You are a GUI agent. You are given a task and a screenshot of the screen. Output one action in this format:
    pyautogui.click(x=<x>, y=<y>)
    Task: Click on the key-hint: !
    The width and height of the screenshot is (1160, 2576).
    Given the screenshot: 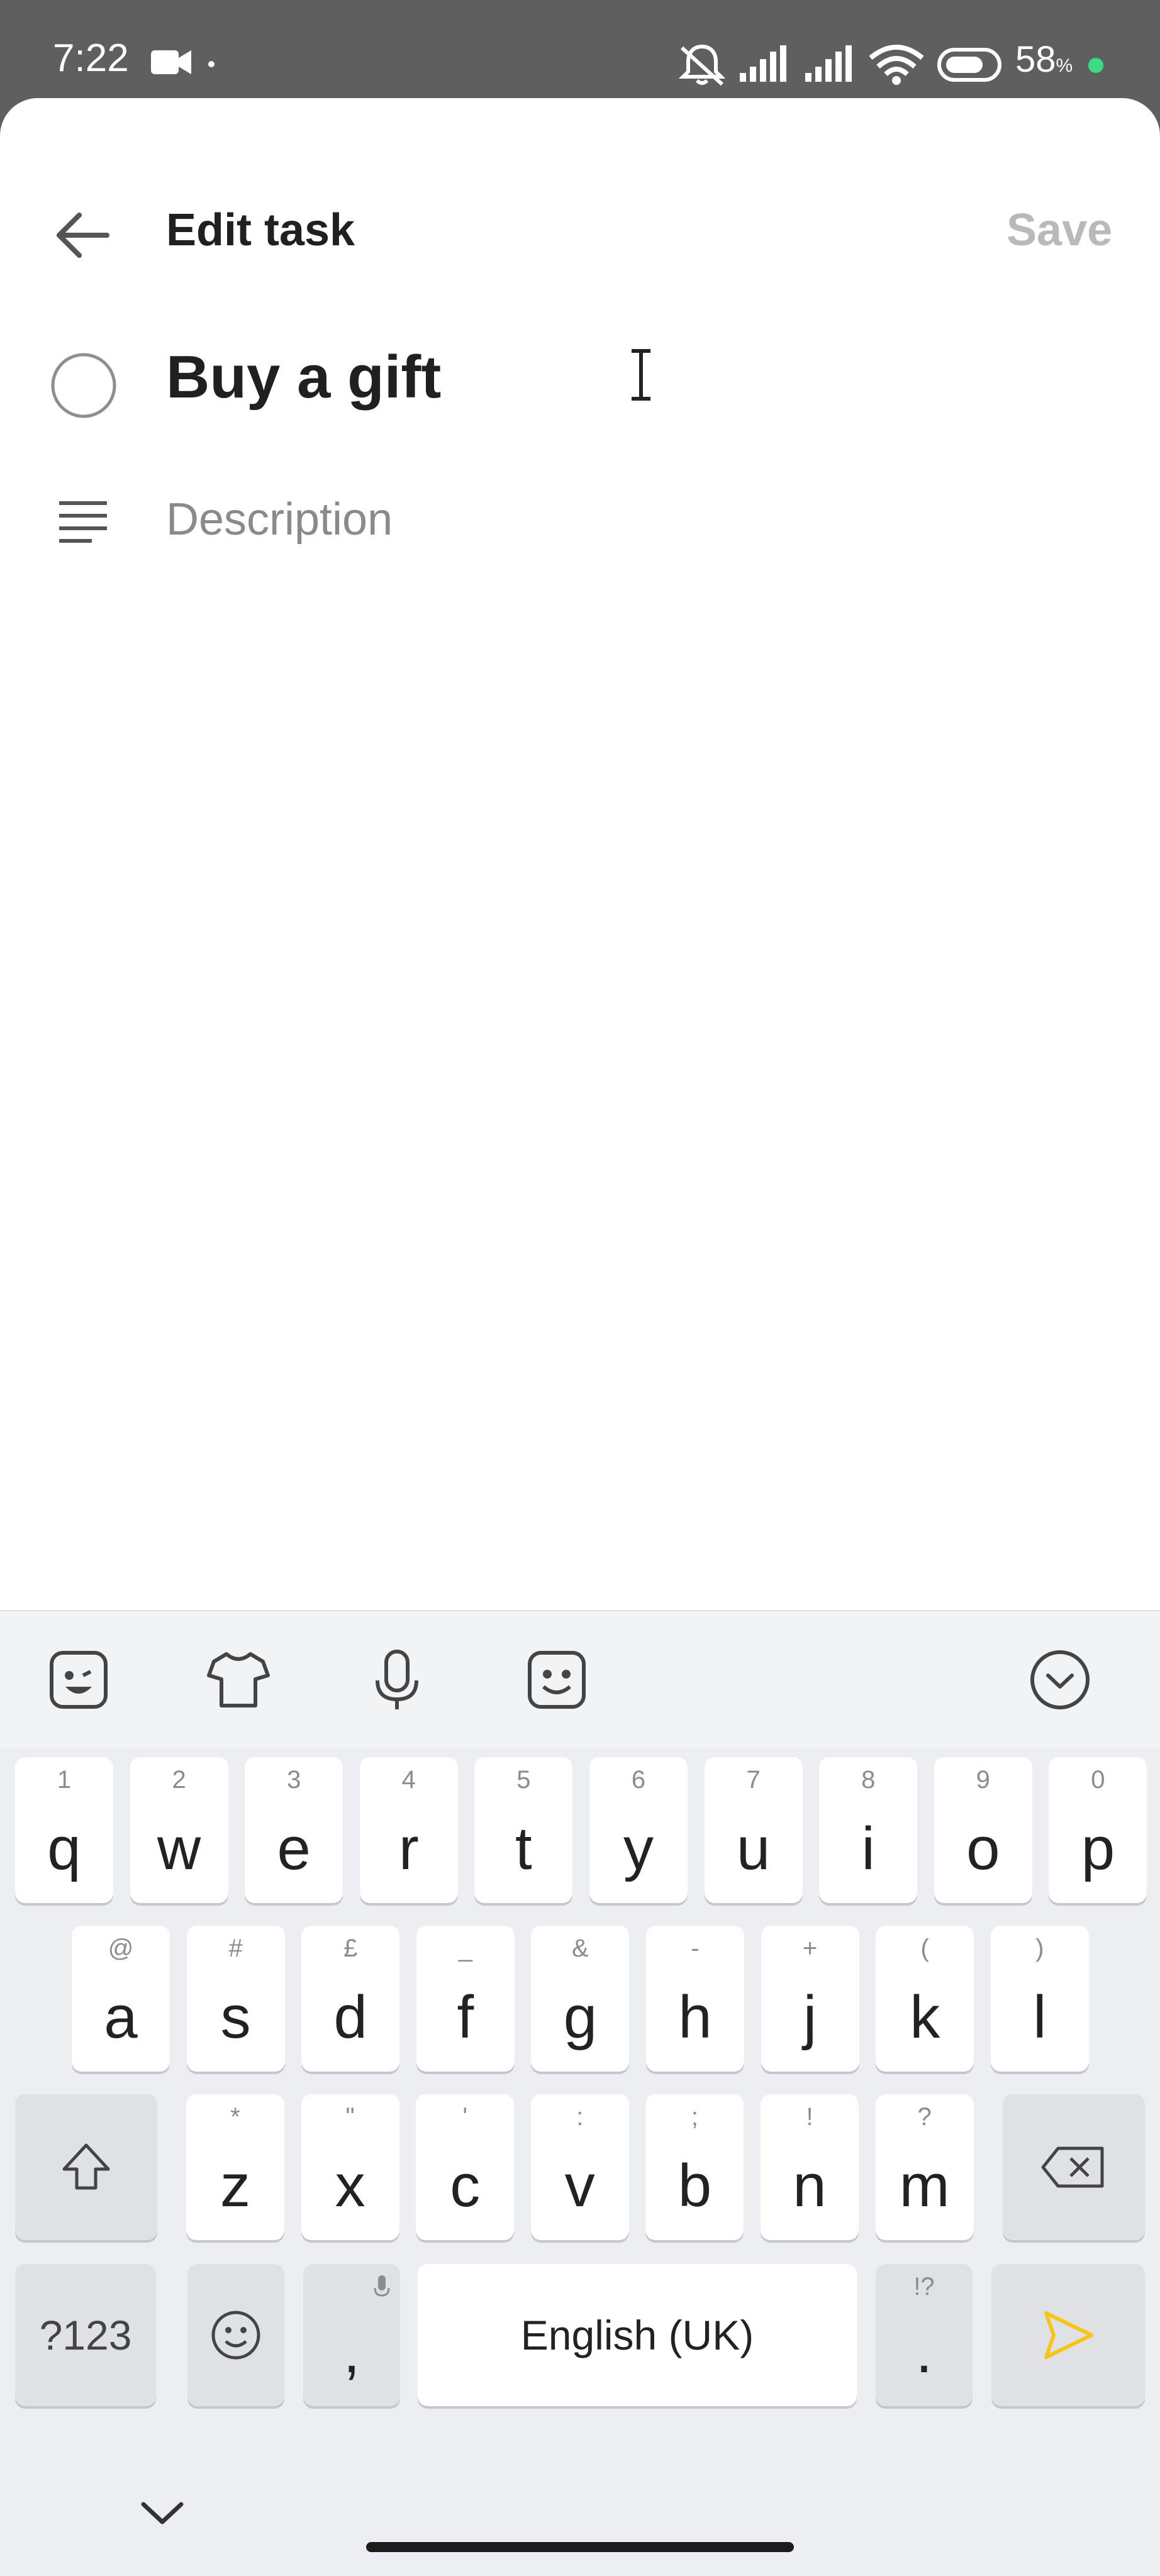 What is the action you would take?
    pyautogui.click(x=810, y=2117)
    